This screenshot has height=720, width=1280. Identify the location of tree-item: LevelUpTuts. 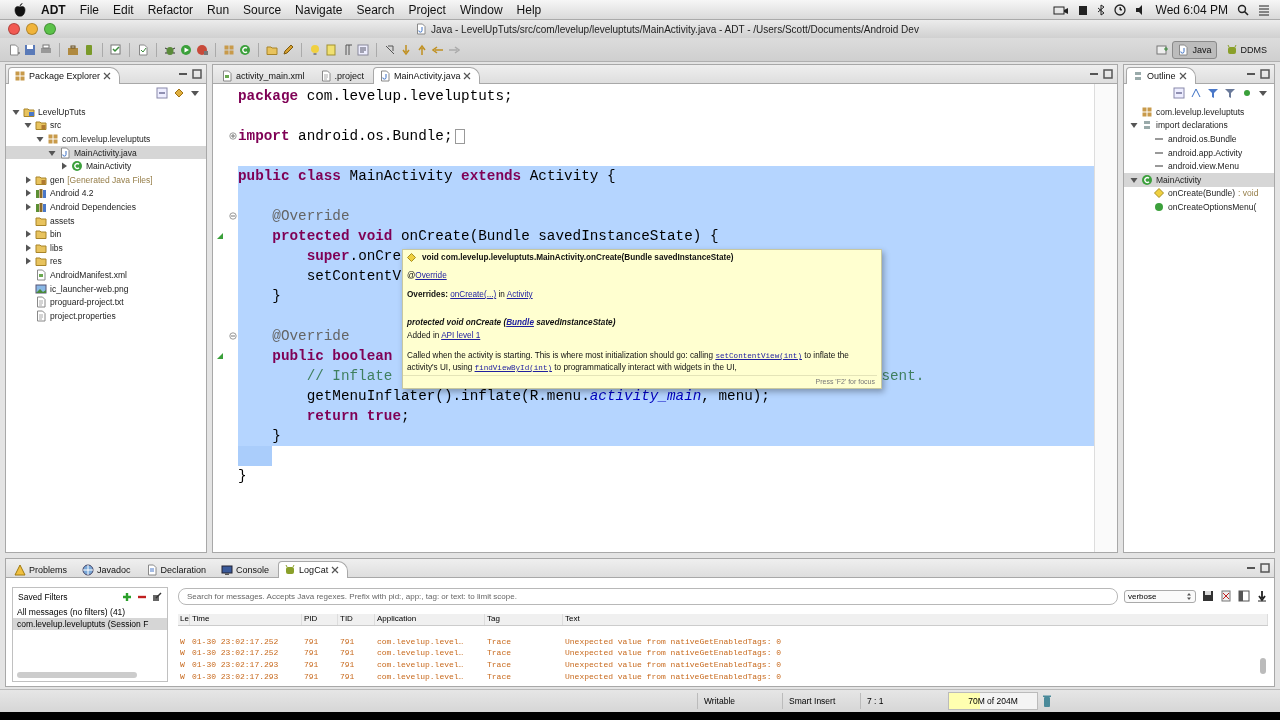
(106, 112).